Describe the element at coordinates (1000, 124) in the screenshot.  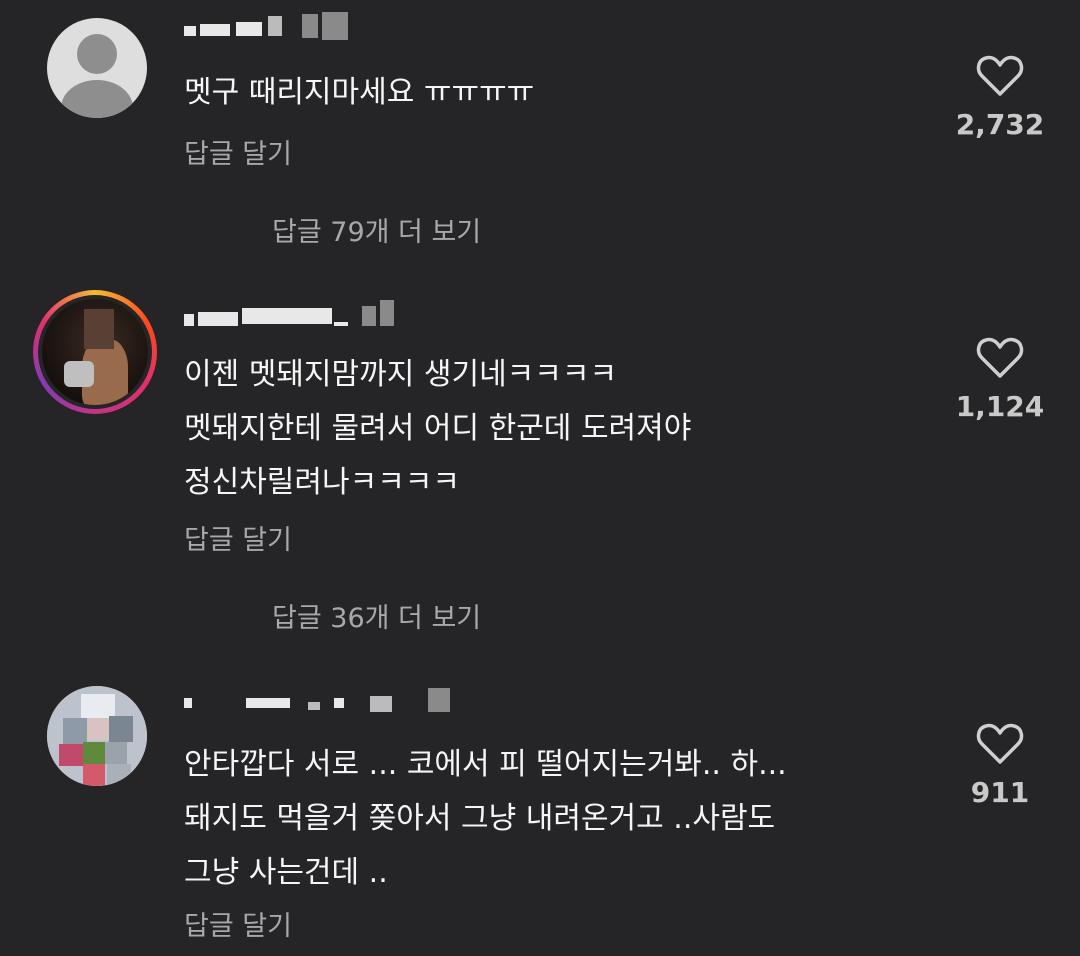
I see `like-count: 2,732` at that location.